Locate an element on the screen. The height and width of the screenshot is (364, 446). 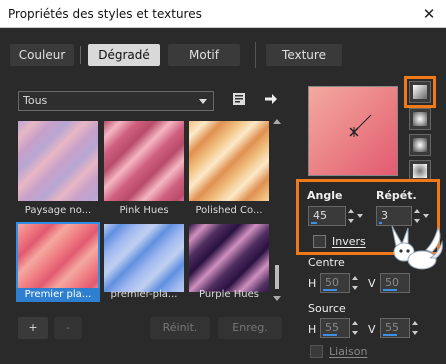
center-h-label: H is located at coordinates (312, 283).